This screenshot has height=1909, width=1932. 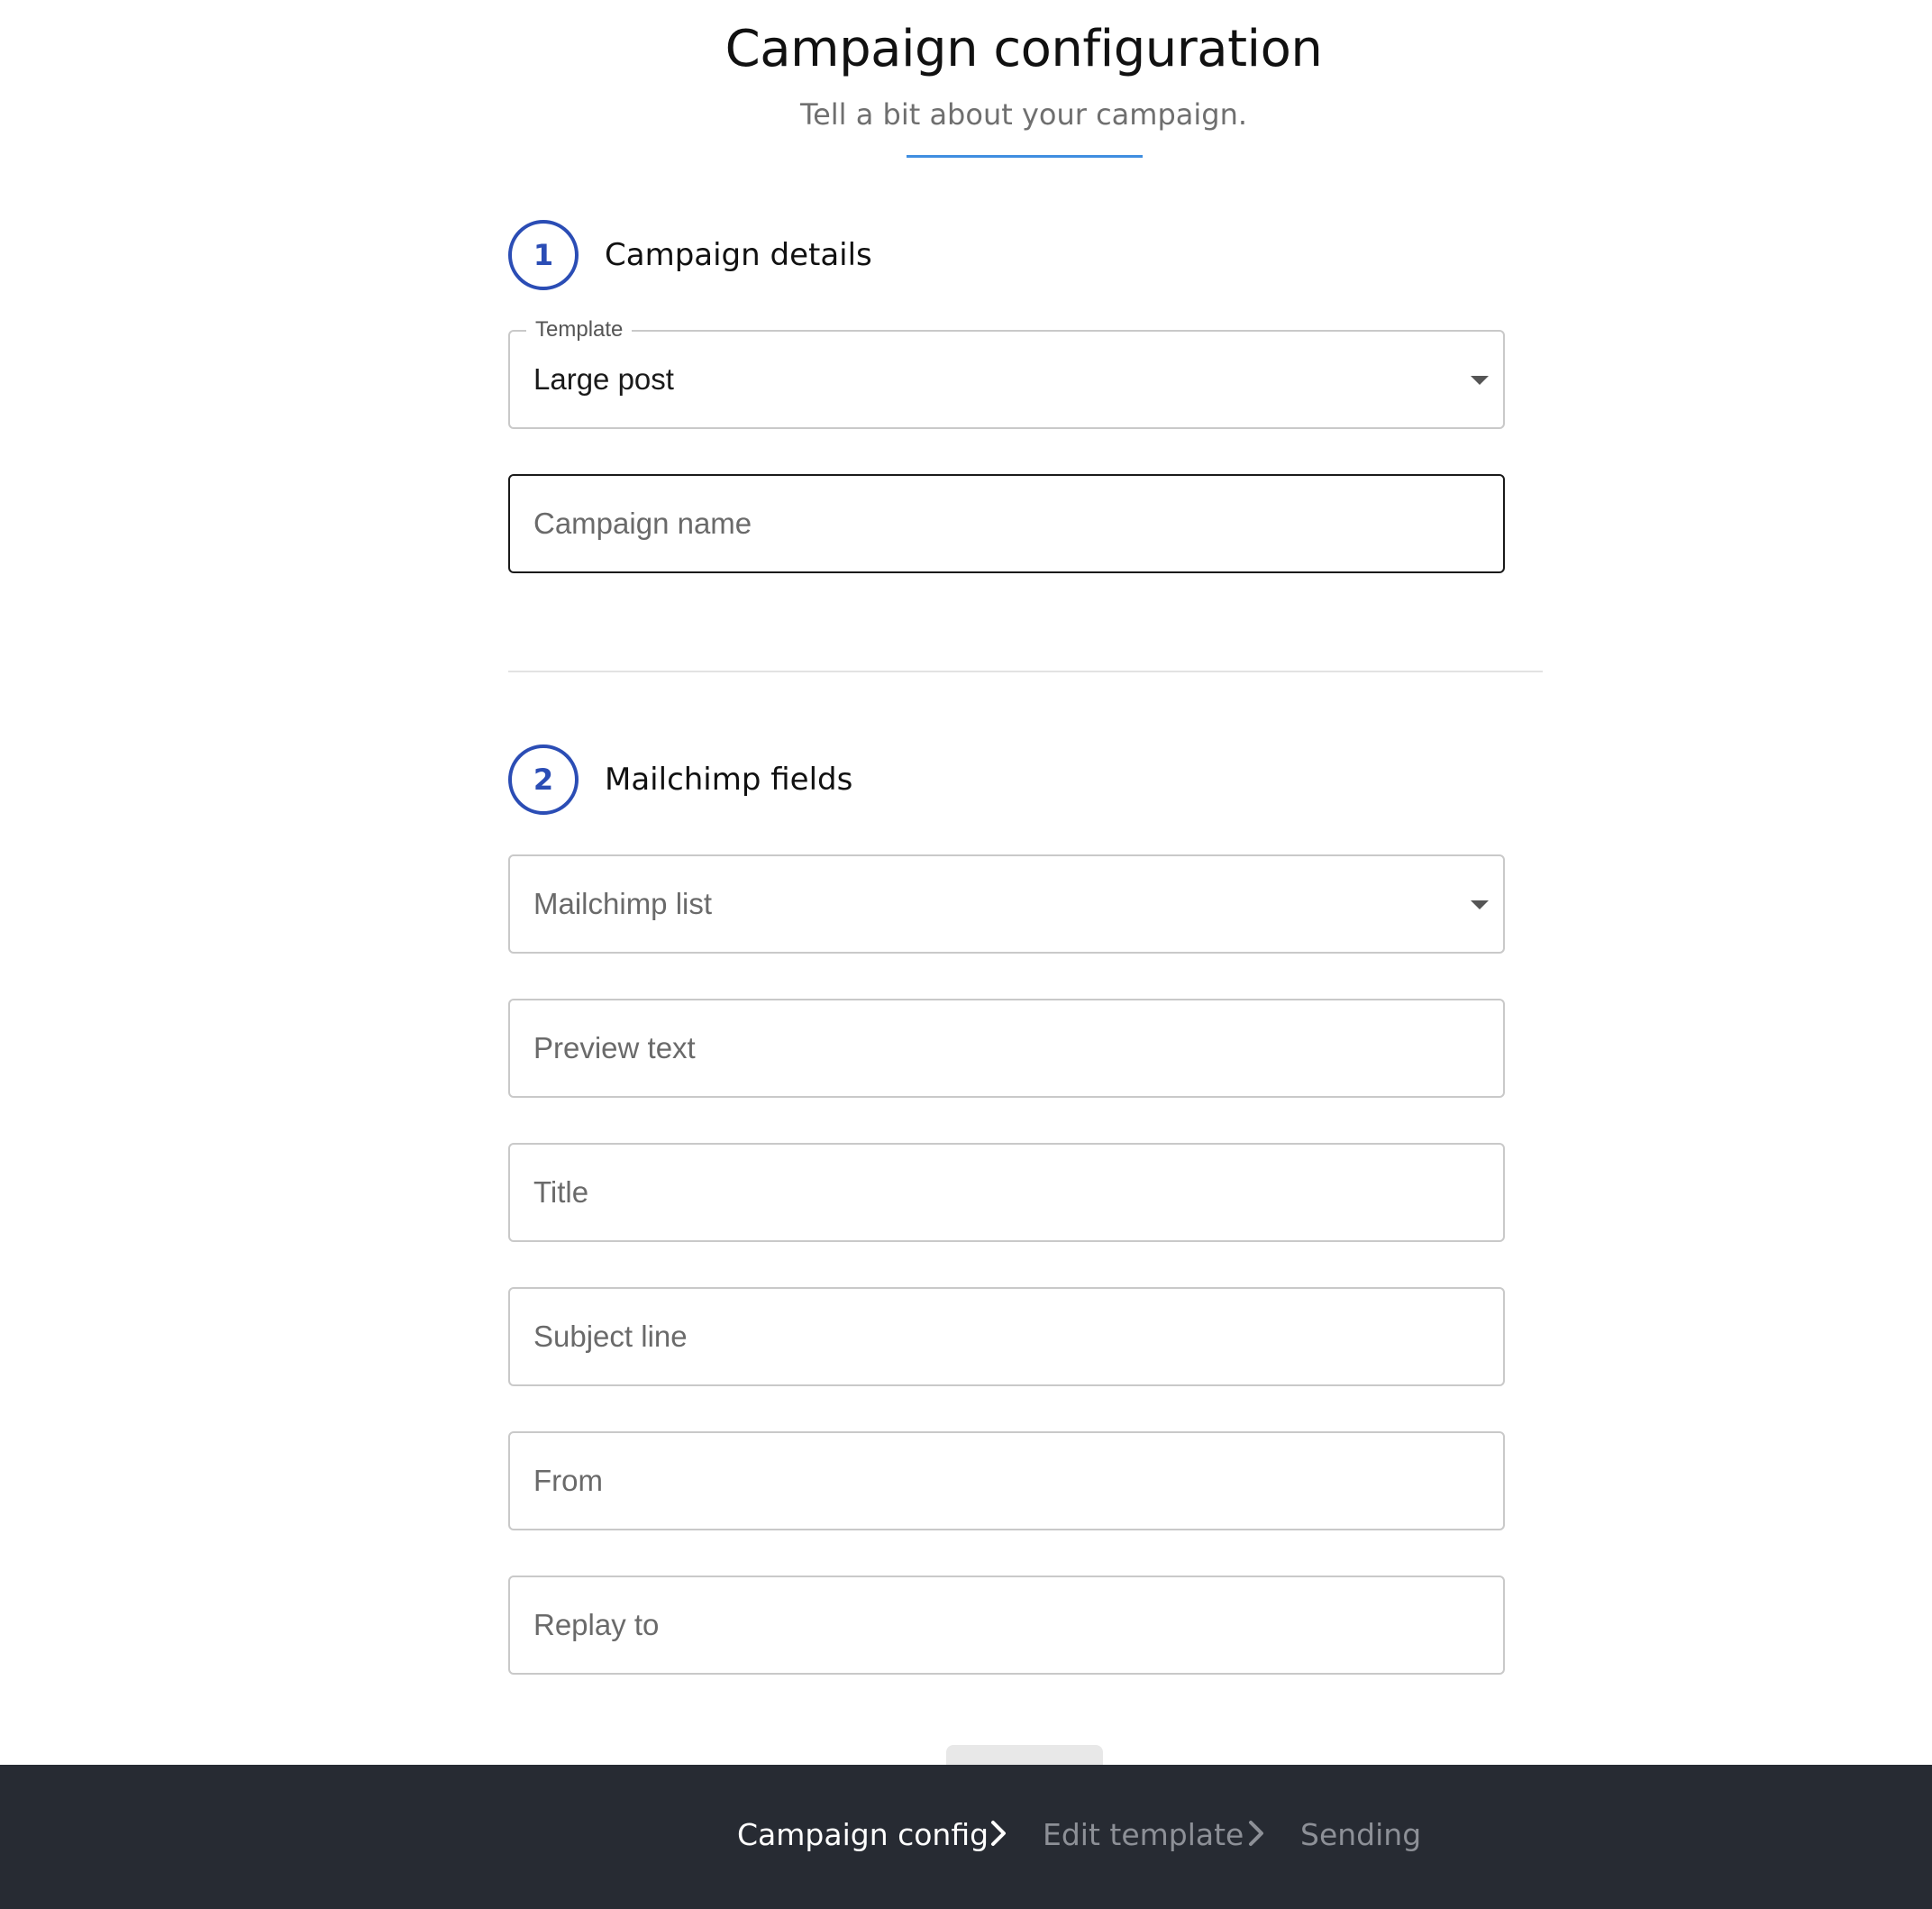 I want to click on mailchimp-list-select: Mailchimp list, so click(x=1006, y=904).